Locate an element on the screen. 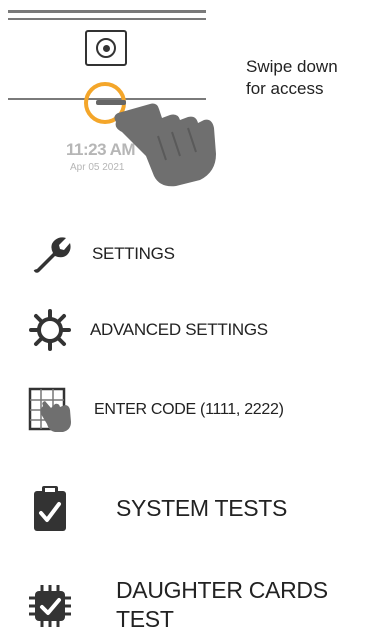 This screenshot has height=641, width=384. keypad-touch-icon is located at coordinates (50, 410).